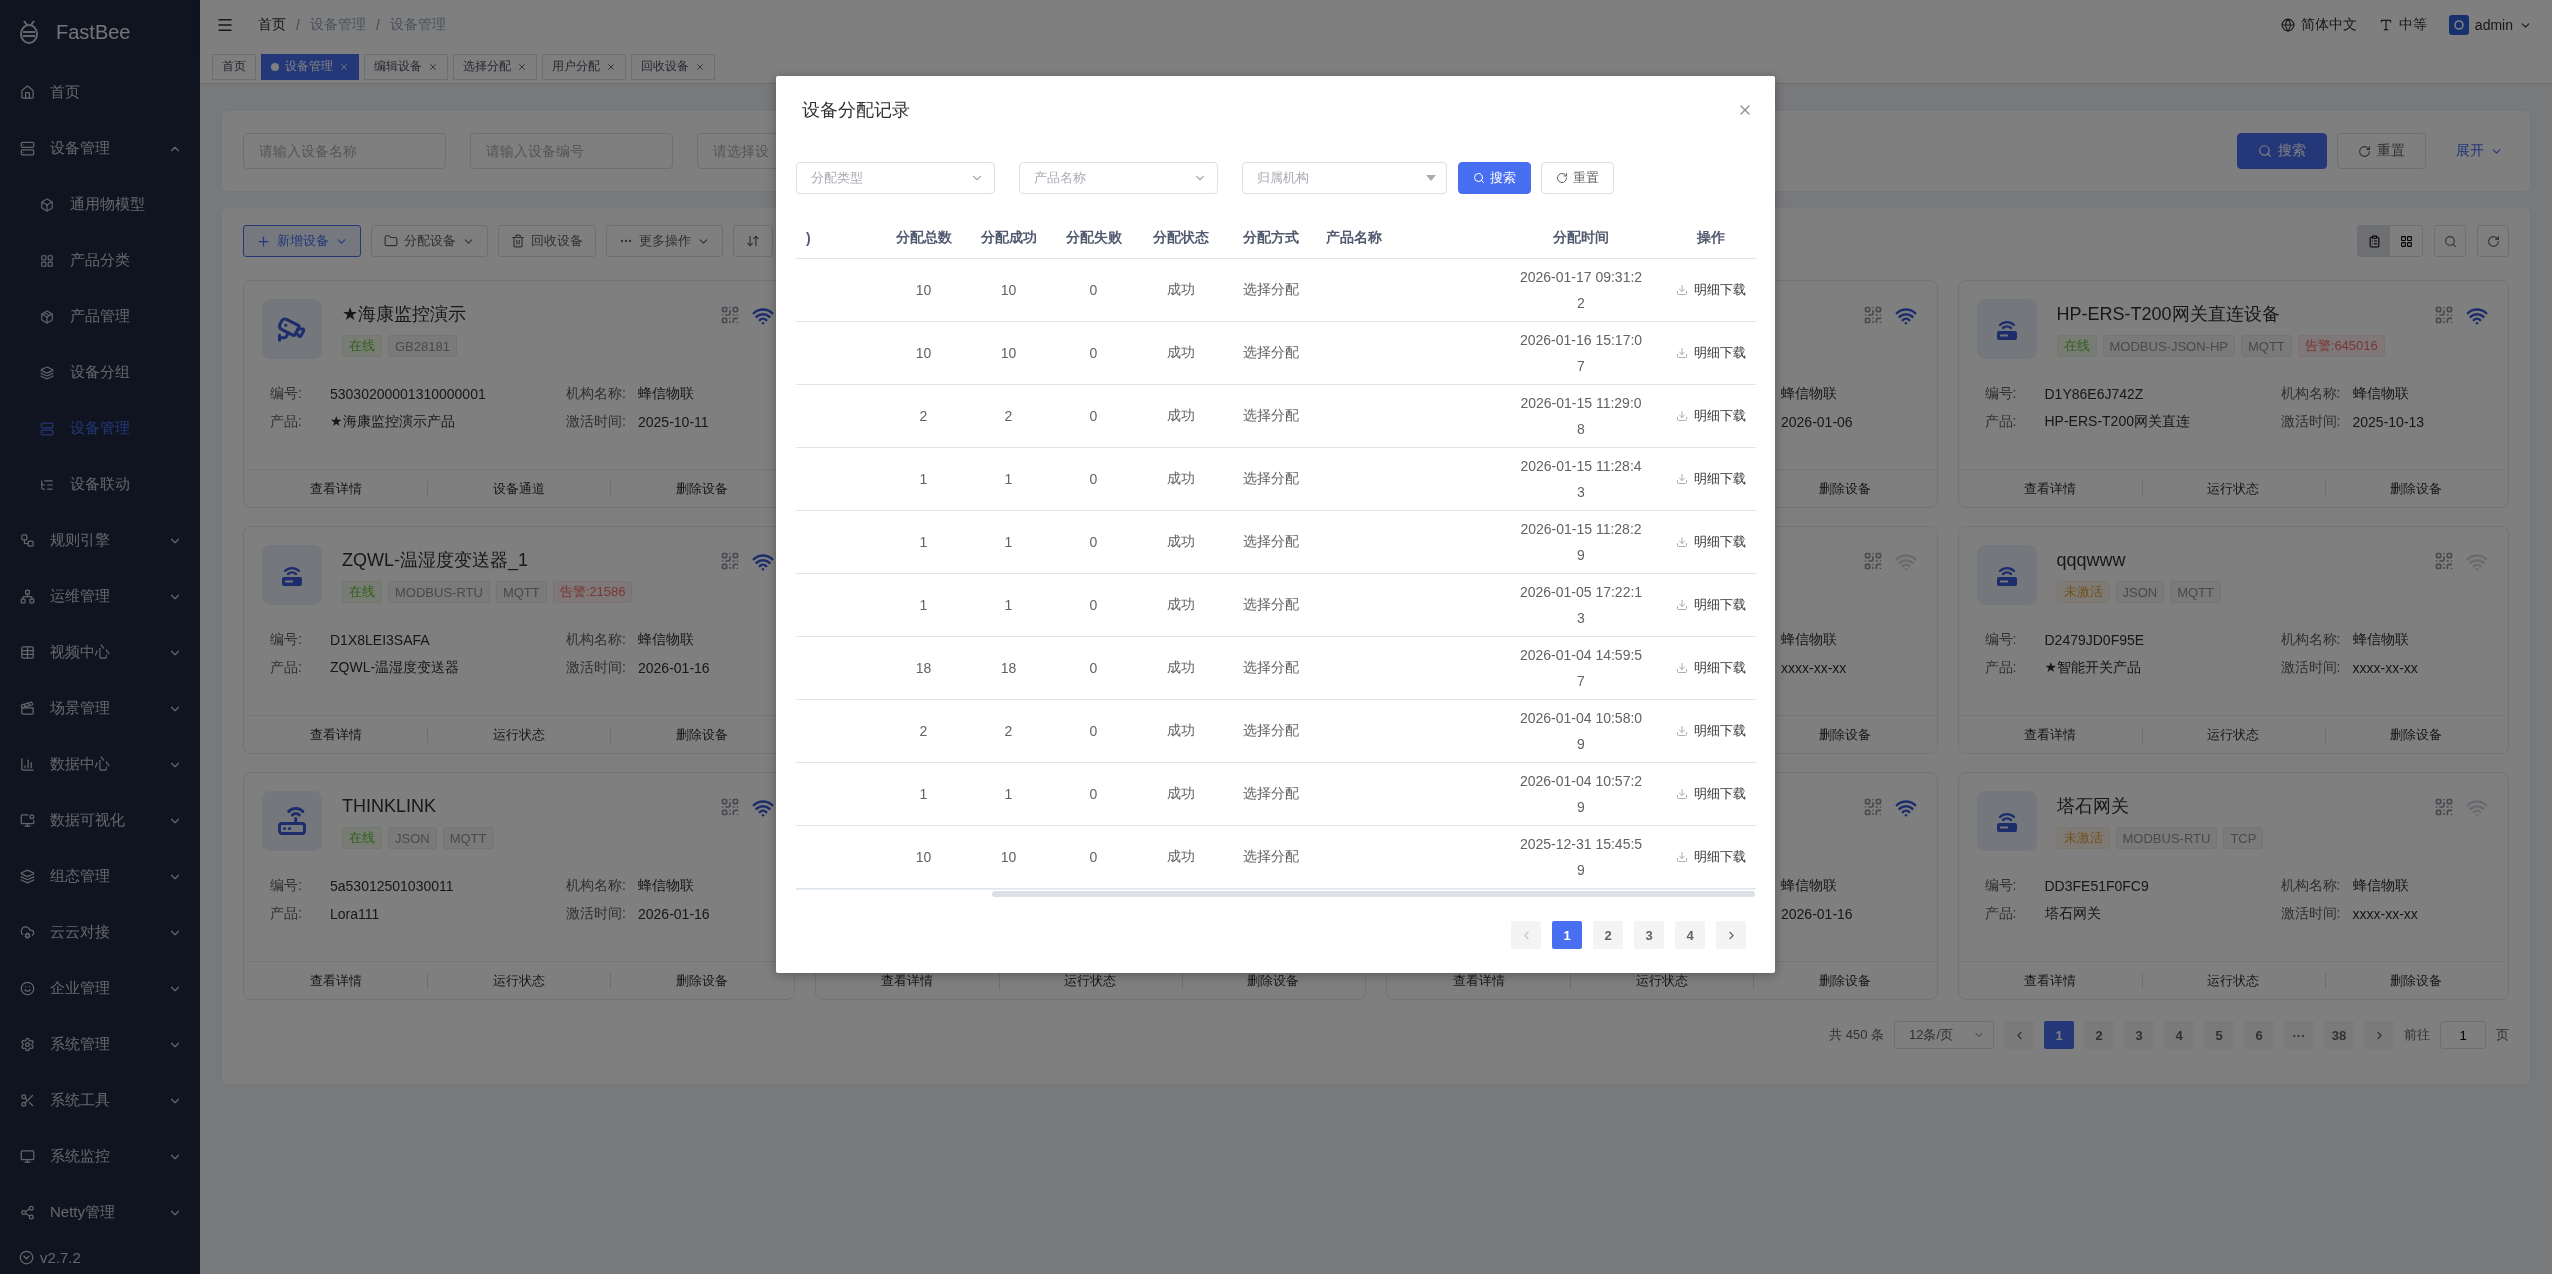  What do you see at coordinates (100, 596) in the screenshot?
I see `menu-item: 运维管理` at bounding box center [100, 596].